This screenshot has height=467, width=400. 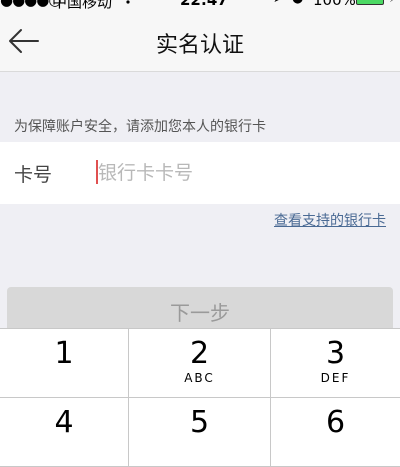 What do you see at coordinates (330, 220) in the screenshot?
I see `supported-banks-link: 查看支持的银行卡` at bounding box center [330, 220].